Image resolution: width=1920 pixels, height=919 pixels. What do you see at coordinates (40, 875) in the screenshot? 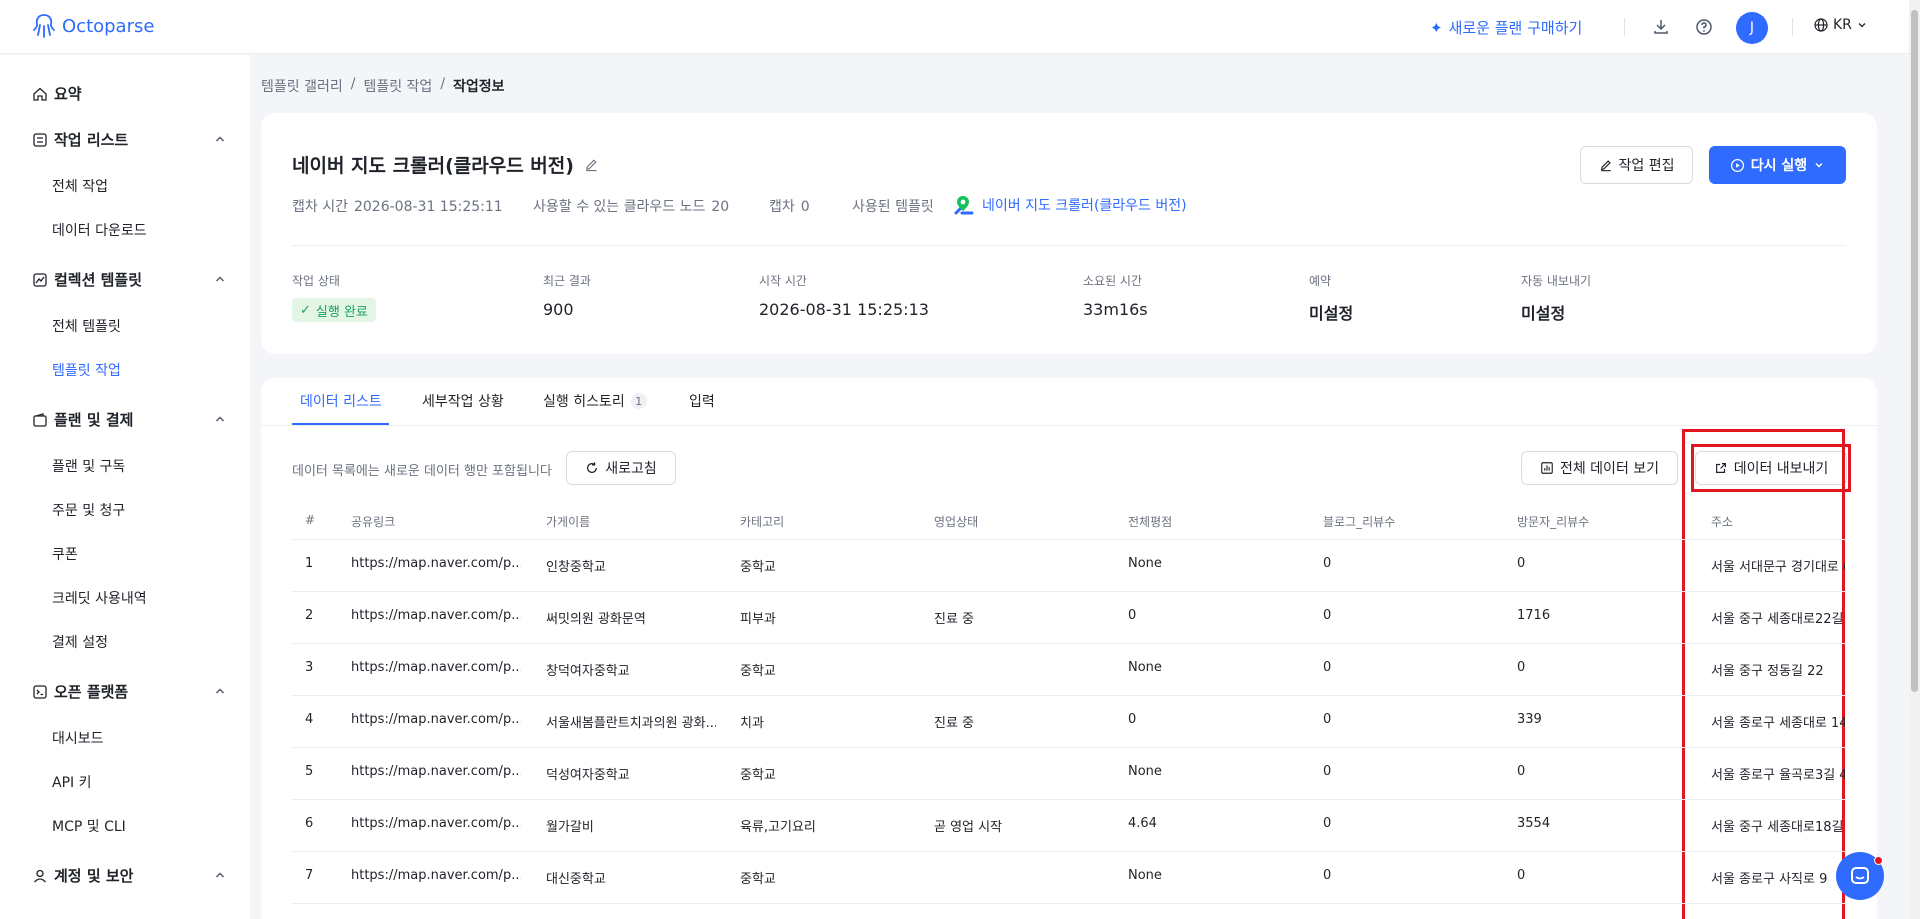
I see `user-icon` at bounding box center [40, 875].